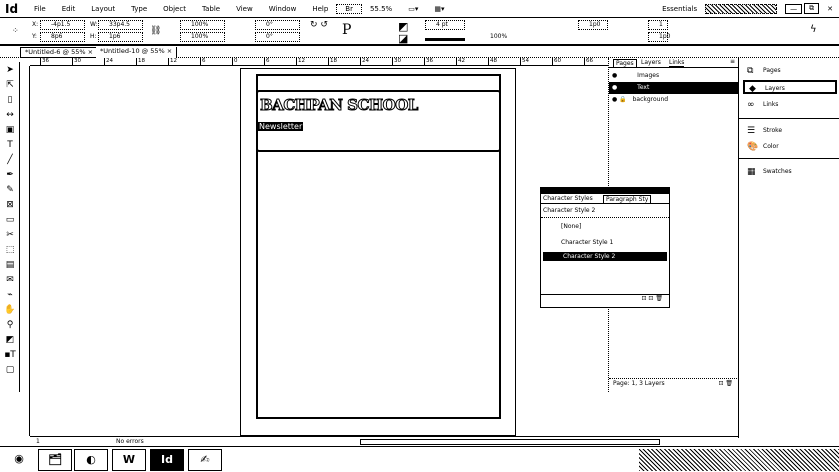 This screenshot has height=472, width=839. What do you see at coordinates (62, 25) in the screenshot?
I see `x-field: -4p1.5` at bounding box center [62, 25].